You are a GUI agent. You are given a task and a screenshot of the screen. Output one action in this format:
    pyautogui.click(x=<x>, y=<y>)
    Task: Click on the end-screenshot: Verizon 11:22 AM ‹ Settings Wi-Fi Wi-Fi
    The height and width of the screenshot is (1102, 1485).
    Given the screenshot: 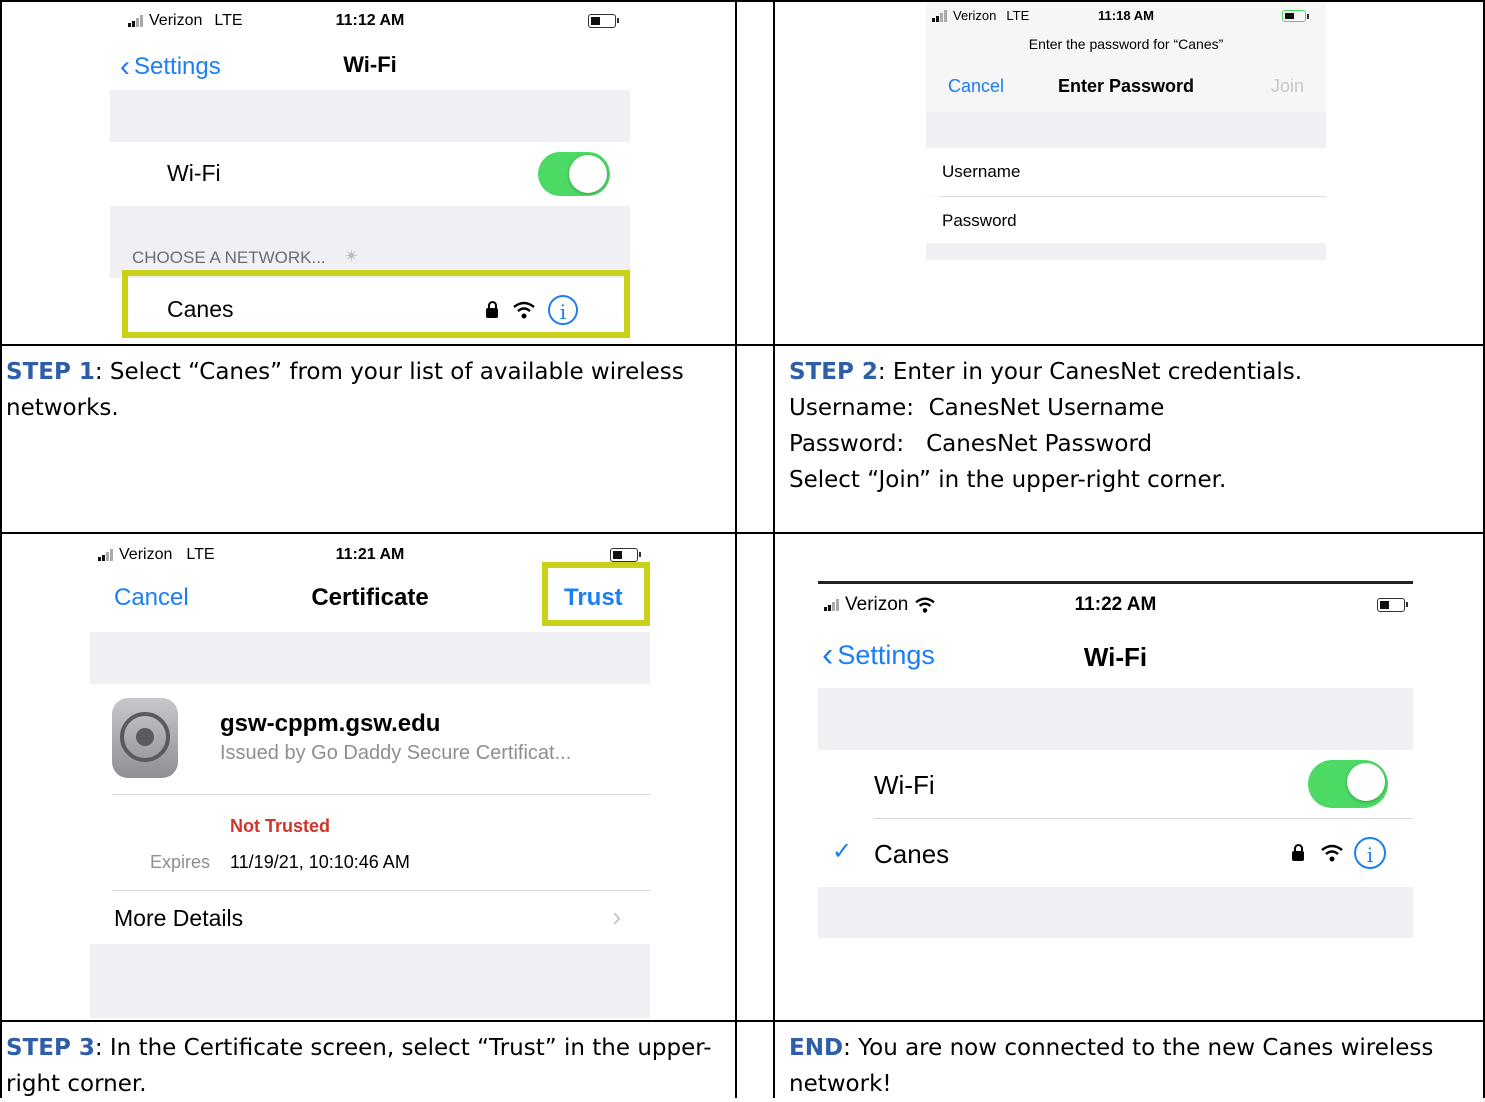 What is the action you would take?
    pyautogui.click(x=1115, y=759)
    